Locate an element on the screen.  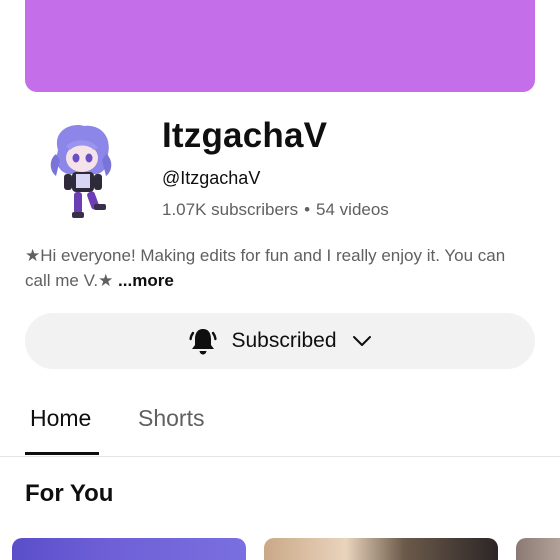
video-count: 54 videos is located at coordinates (352, 209).